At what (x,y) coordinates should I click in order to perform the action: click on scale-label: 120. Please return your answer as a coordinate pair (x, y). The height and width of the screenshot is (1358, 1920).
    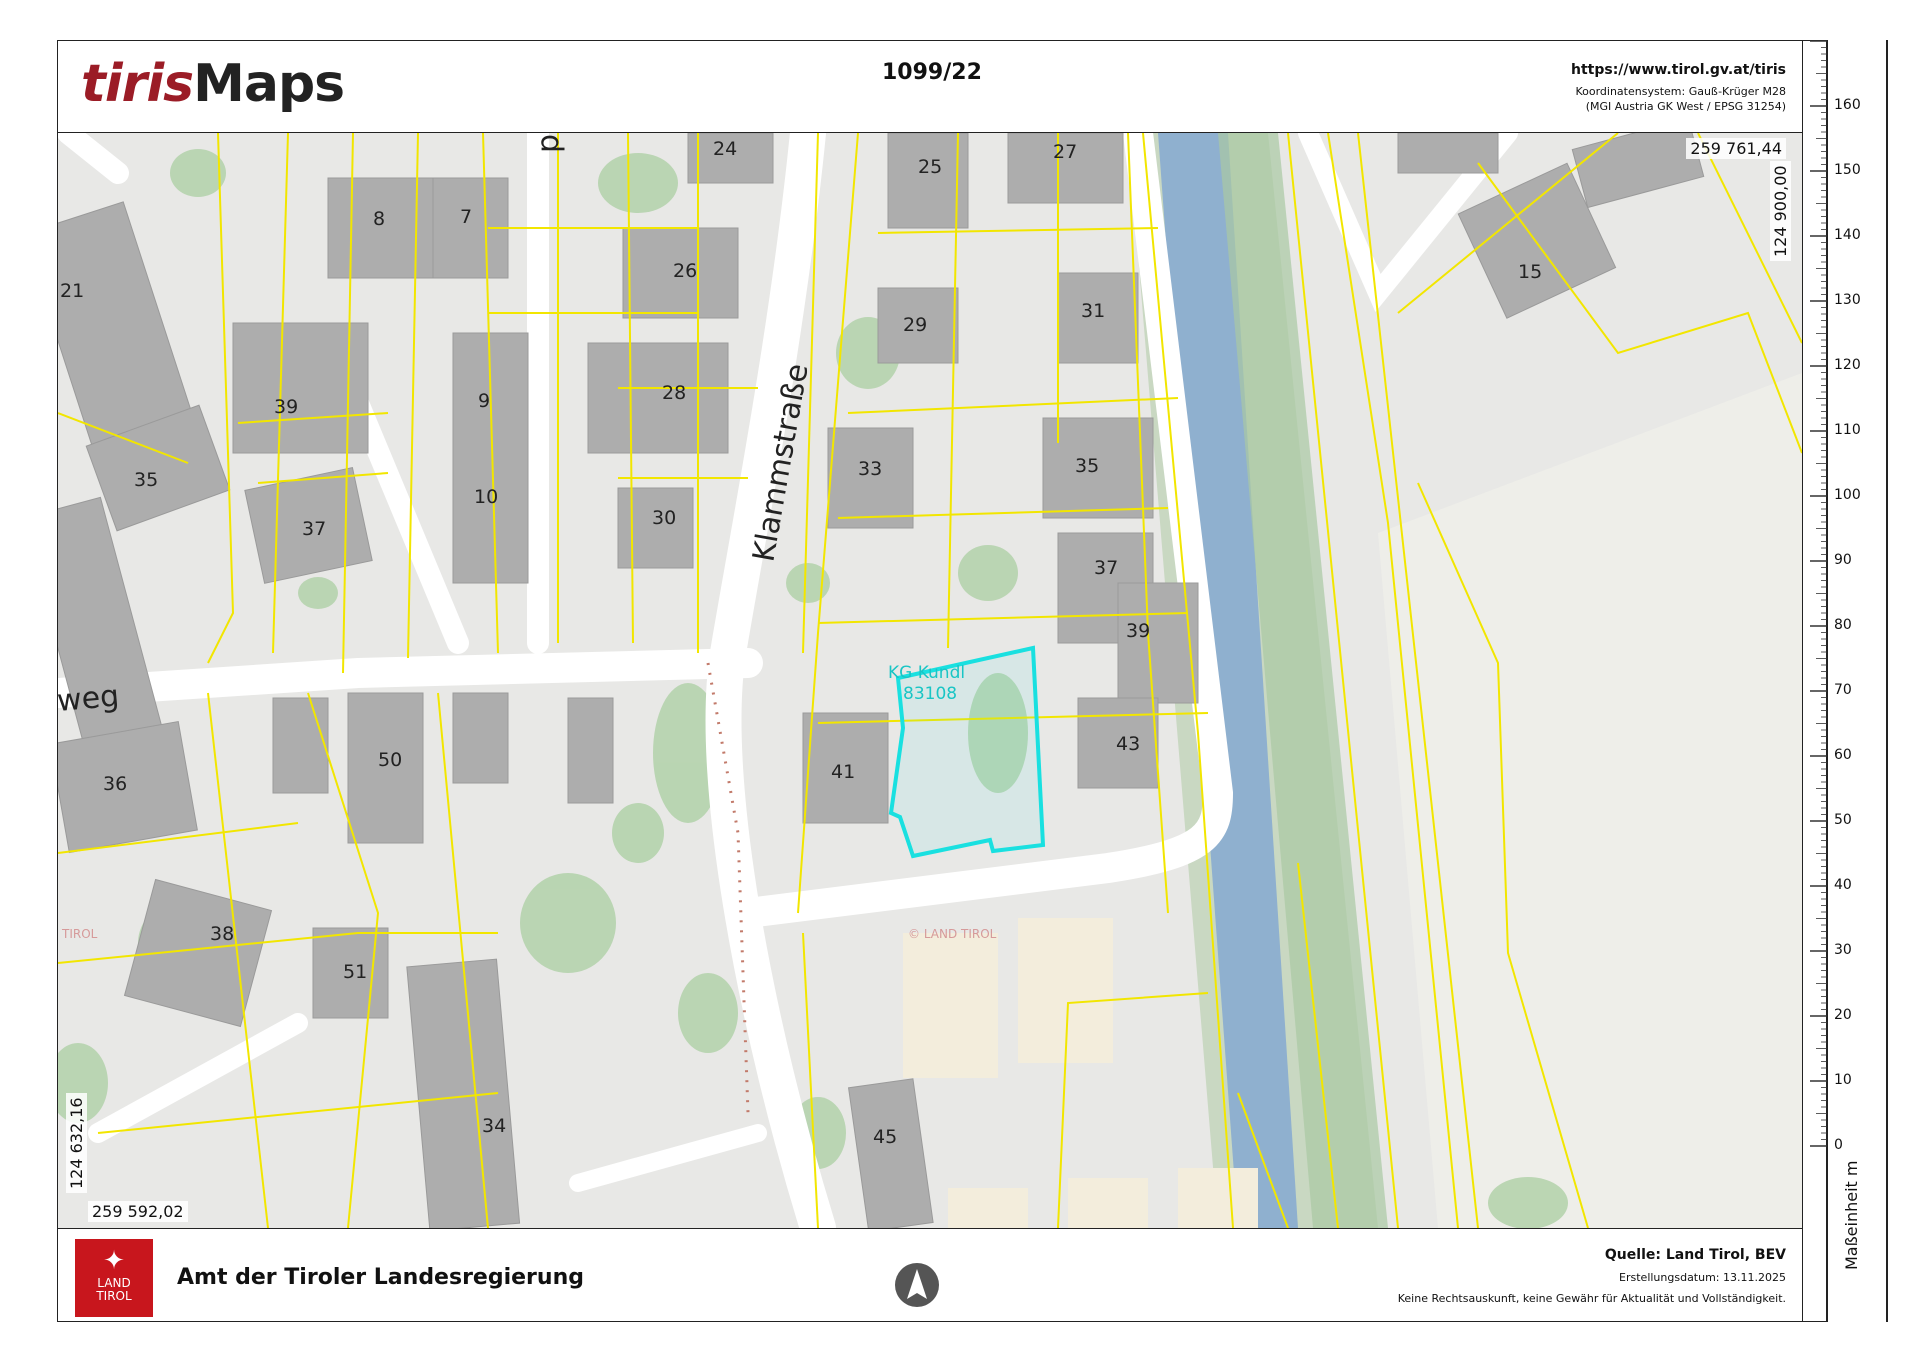
    Looking at the image, I should click on (1847, 365).